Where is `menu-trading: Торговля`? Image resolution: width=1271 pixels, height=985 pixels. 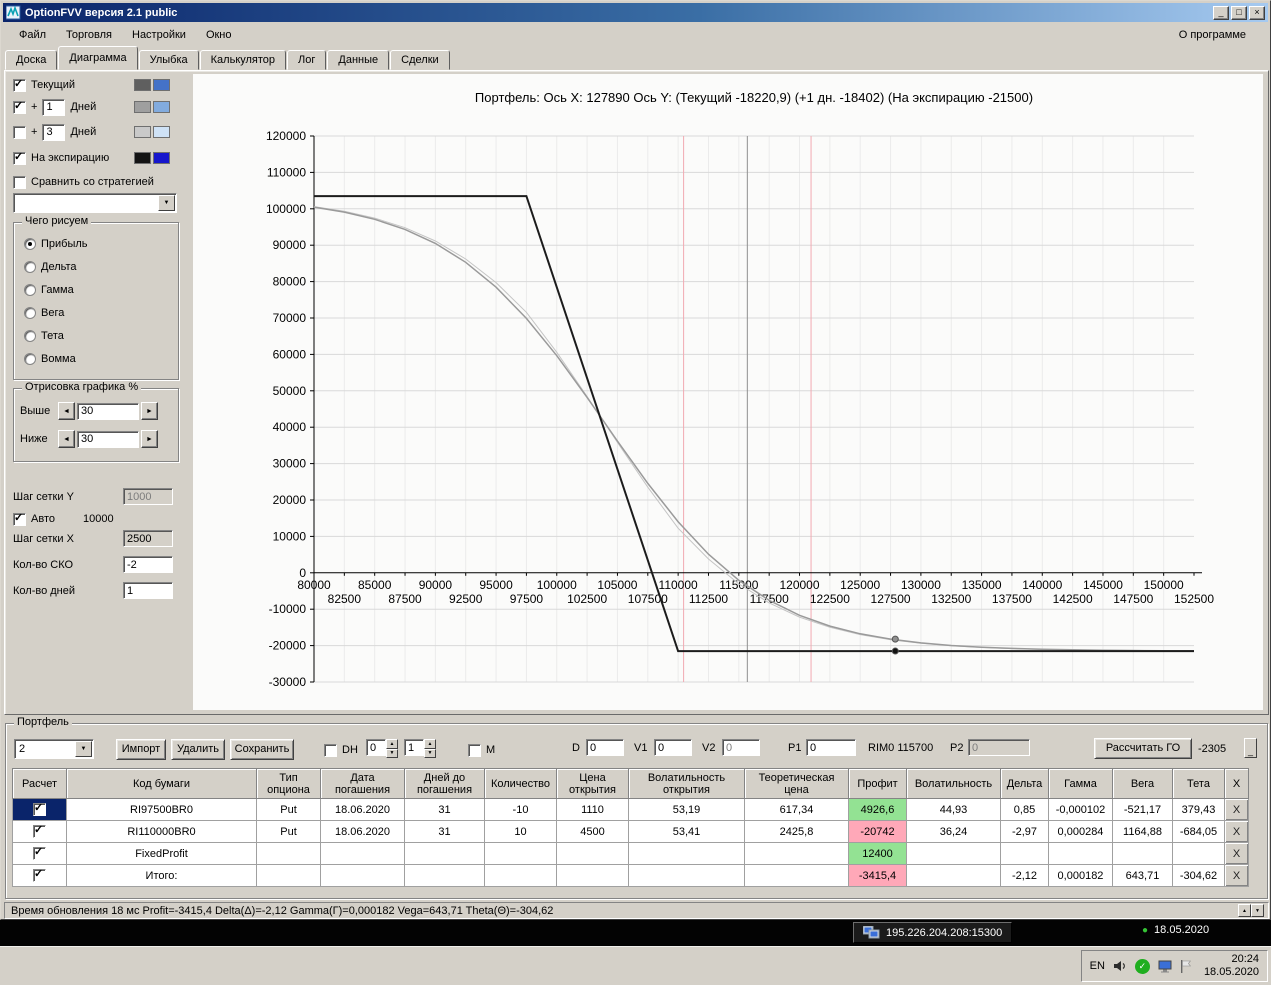
menu-trading: Торговля is located at coordinates (89, 35).